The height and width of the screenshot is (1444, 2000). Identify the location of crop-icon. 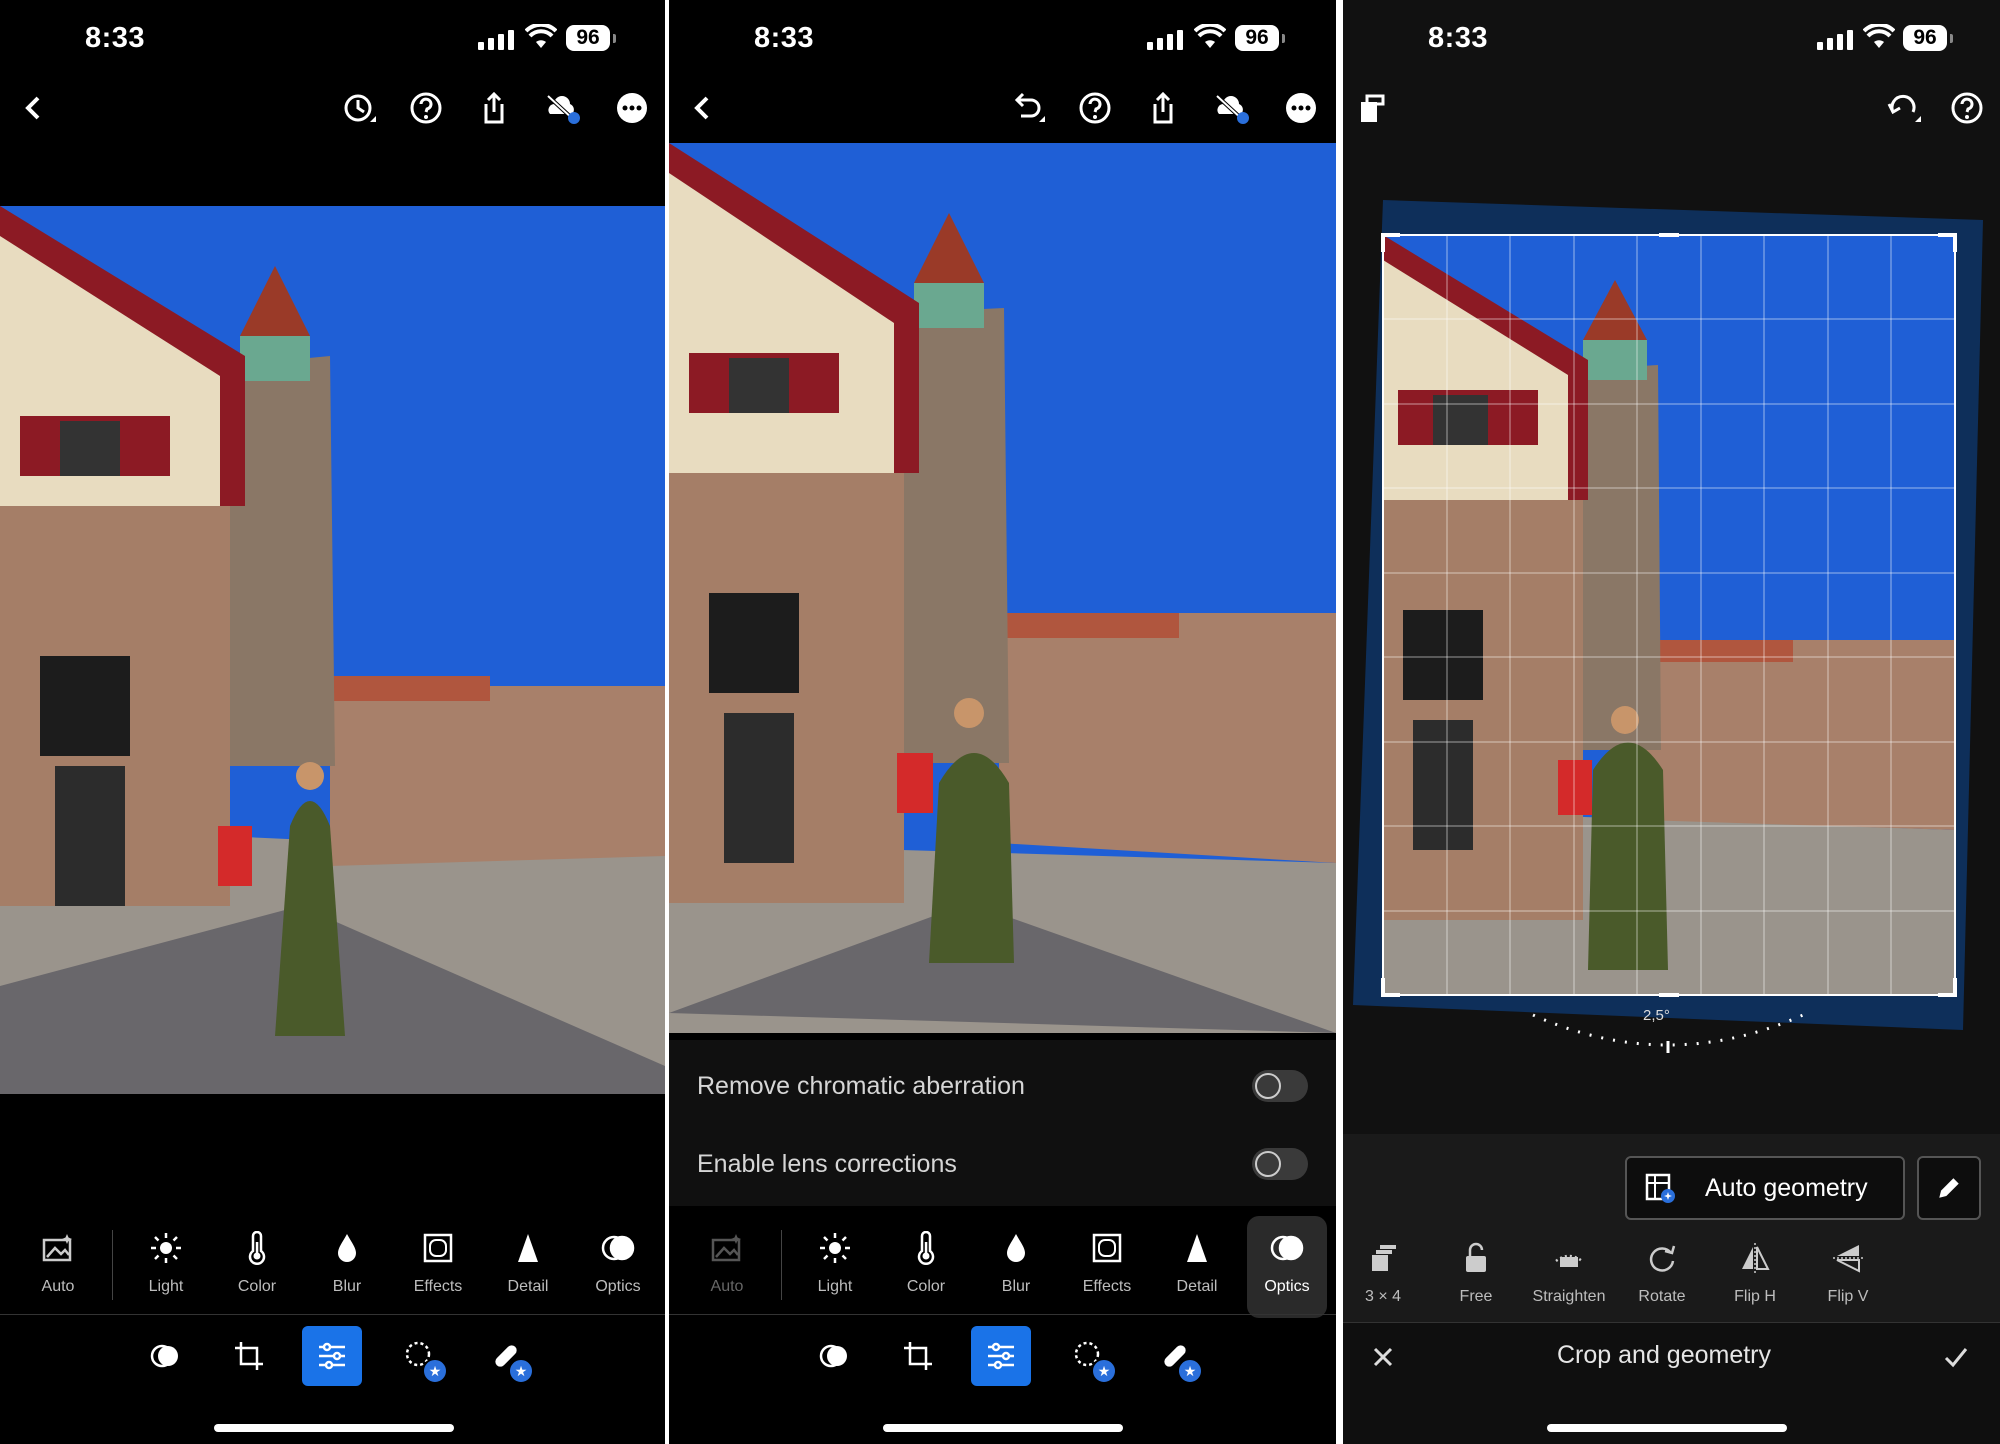
(249, 1356).